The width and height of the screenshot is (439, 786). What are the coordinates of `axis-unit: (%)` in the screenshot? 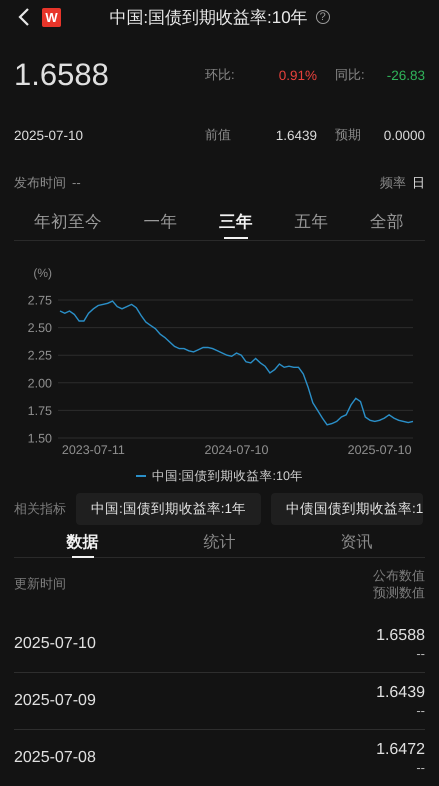 It's located at (42, 273).